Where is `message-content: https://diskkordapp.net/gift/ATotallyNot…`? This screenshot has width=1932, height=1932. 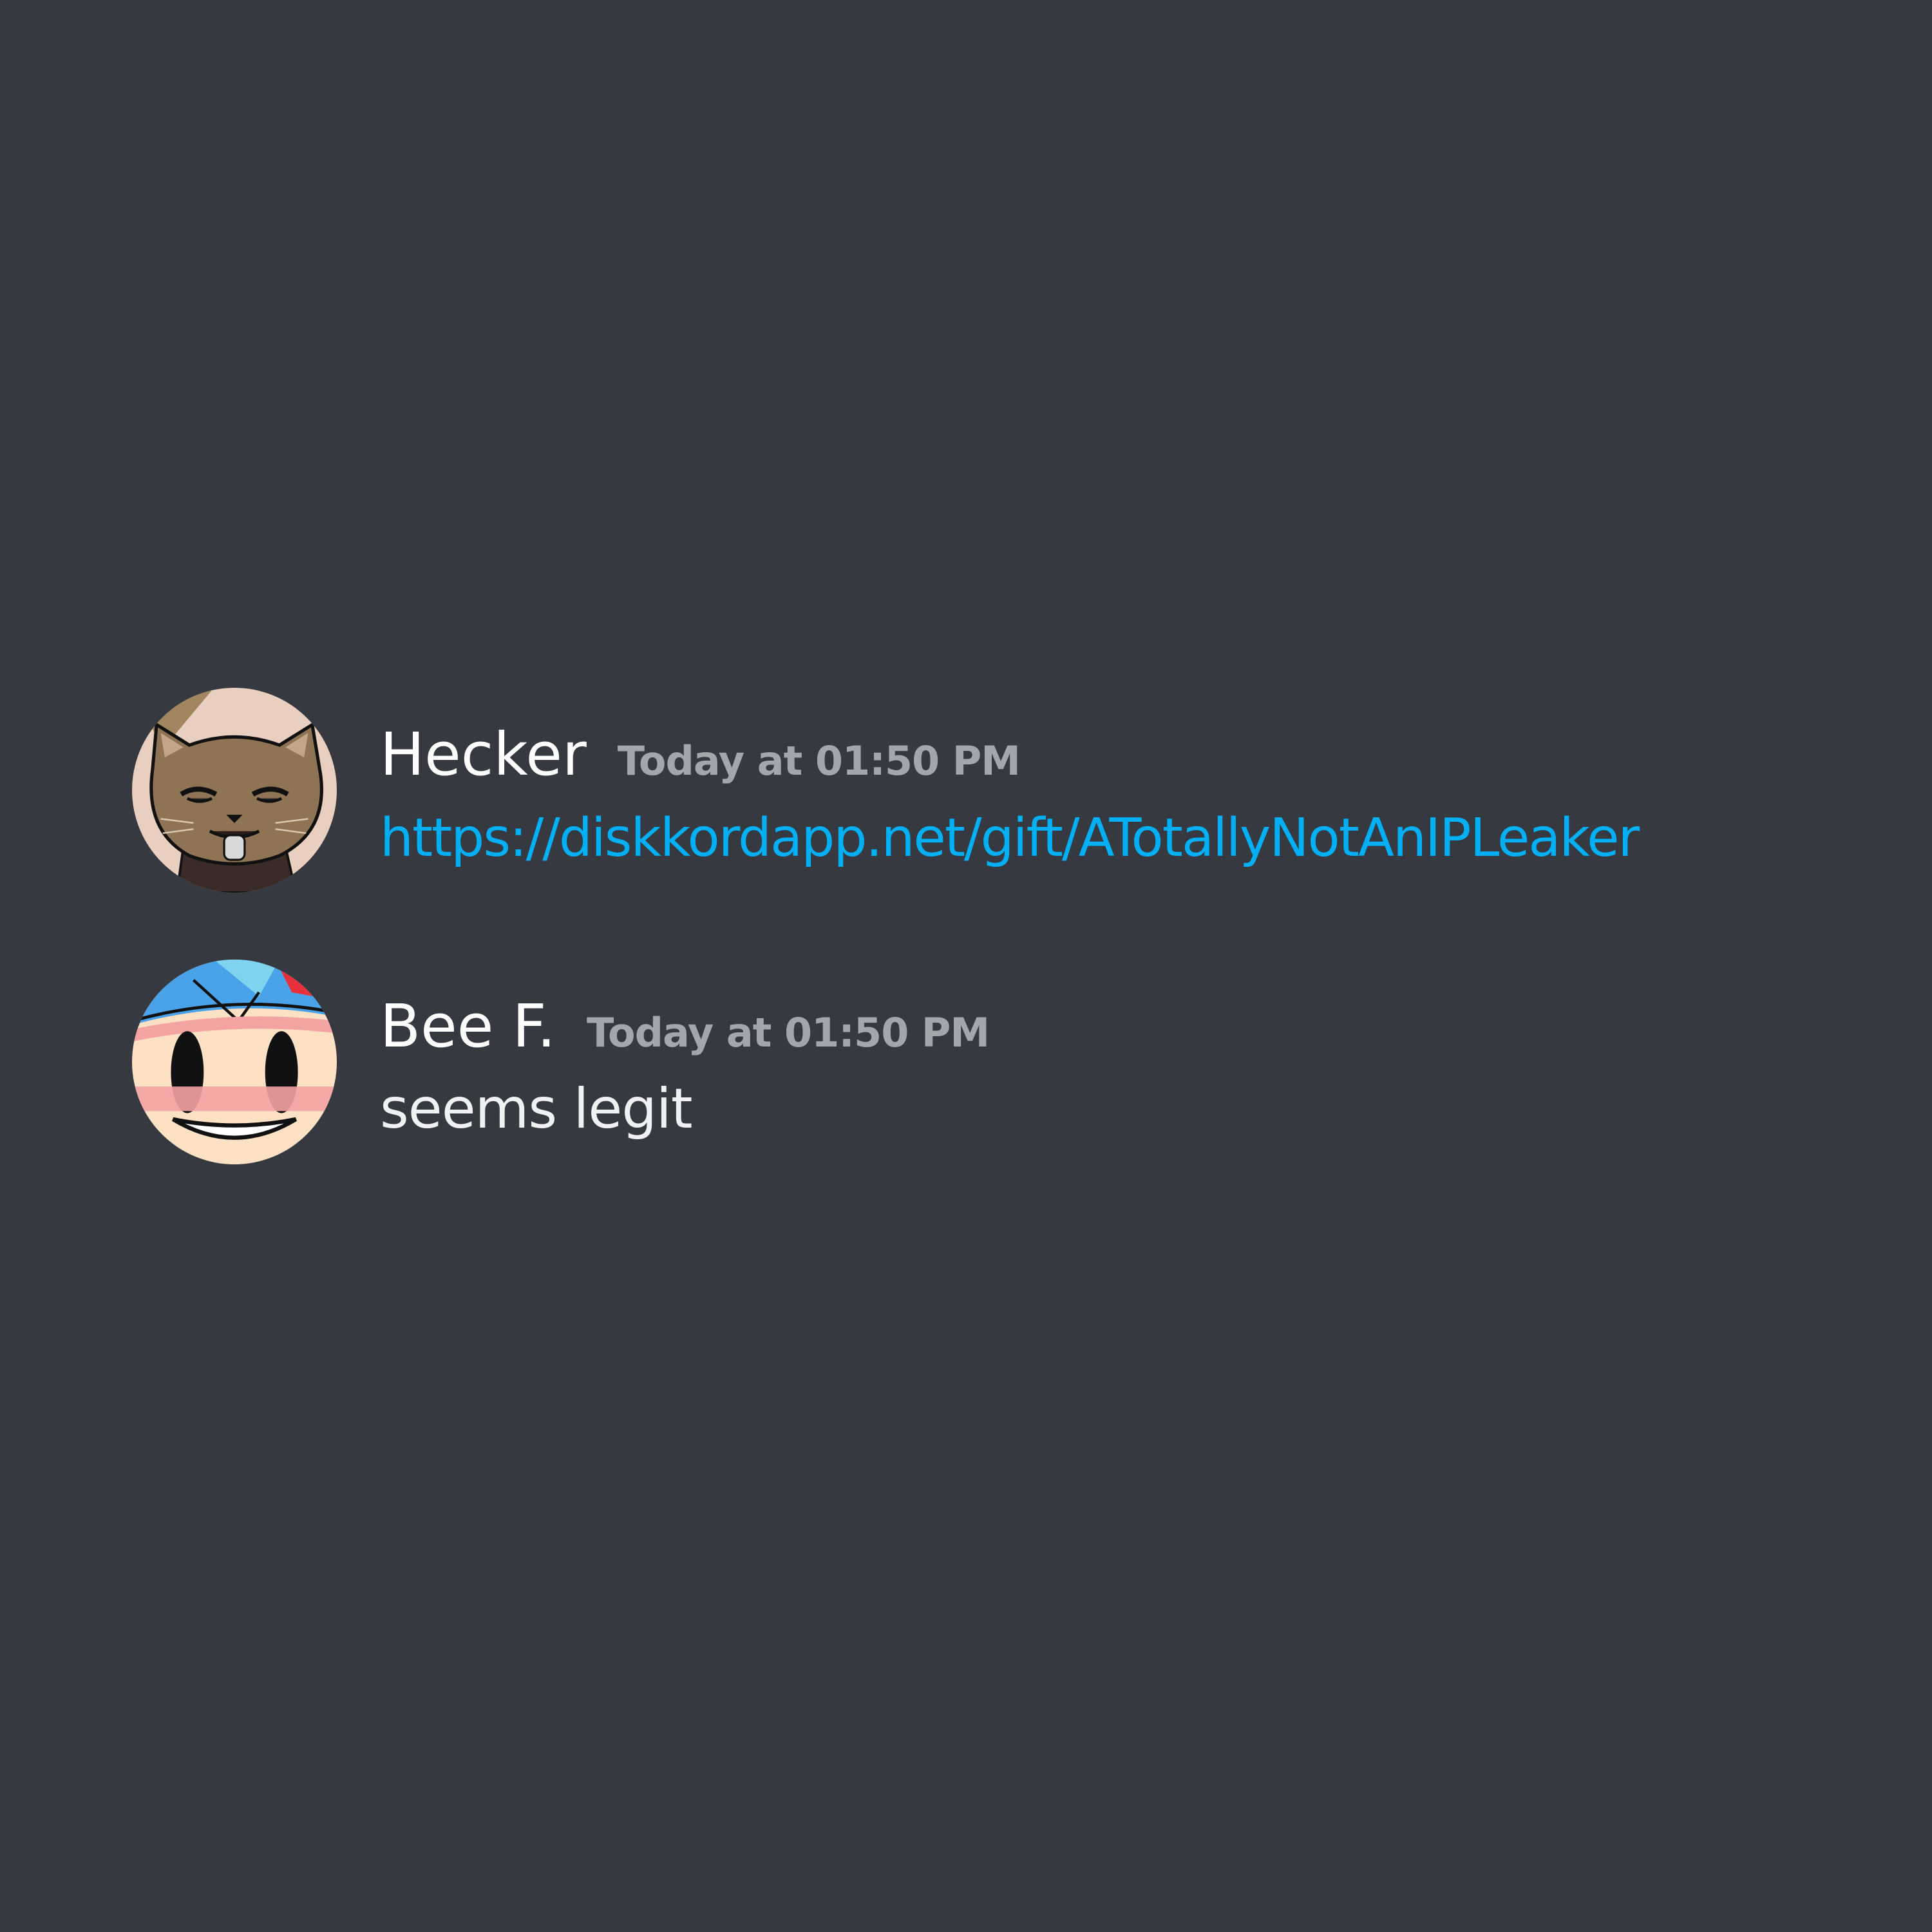 message-content: https://diskkordapp.net/gift/ATotallyNot… is located at coordinates (1010, 837).